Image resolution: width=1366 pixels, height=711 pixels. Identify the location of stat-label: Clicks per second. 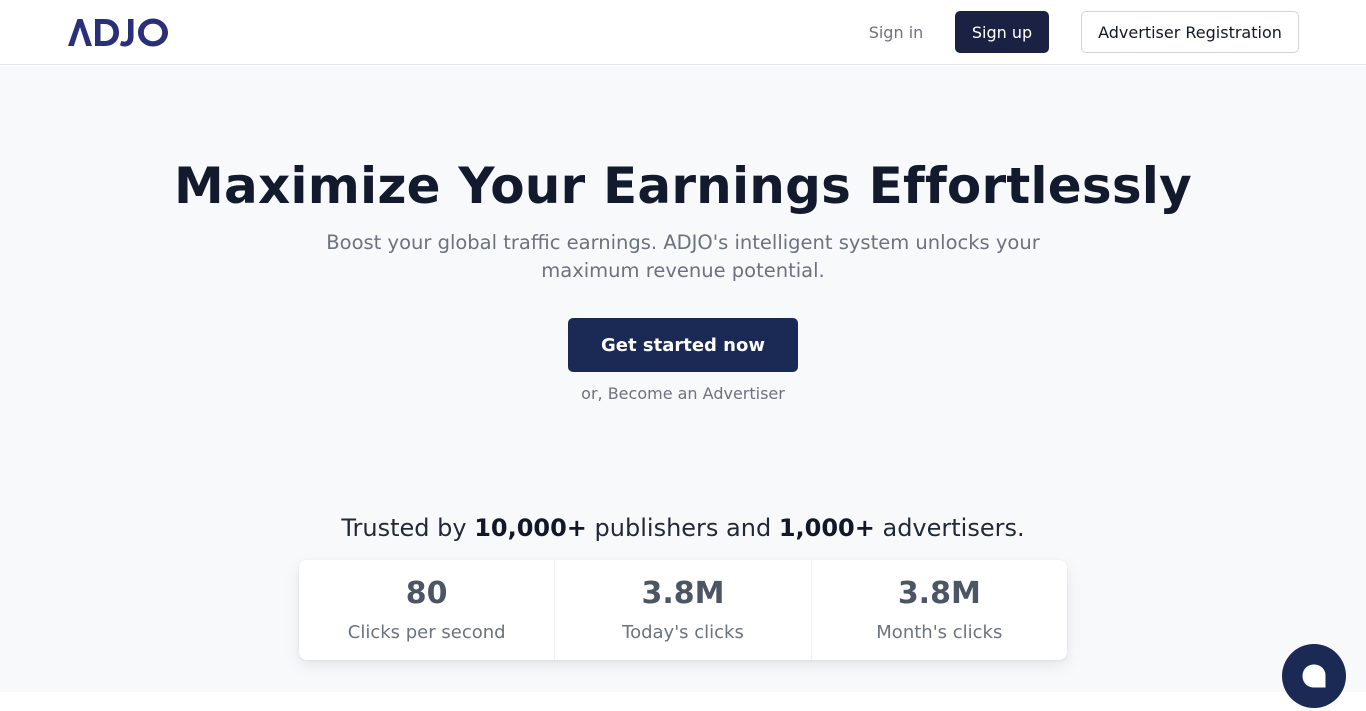
(426, 632).